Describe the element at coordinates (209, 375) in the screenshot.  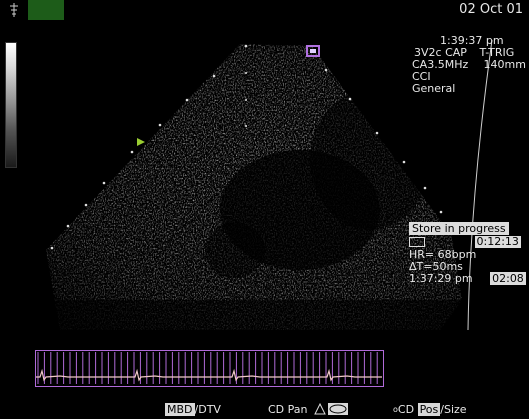
I see `ecg-waveform` at that location.